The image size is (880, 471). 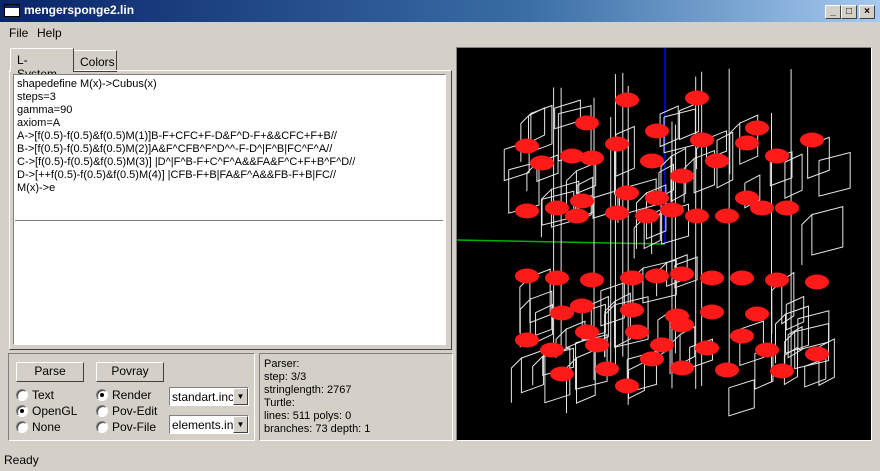 What do you see at coordinates (87, 84) in the screenshot?
I see `editor-line: shapedefine M(x)->Cubus(x)` at bounding box center [87, 84].